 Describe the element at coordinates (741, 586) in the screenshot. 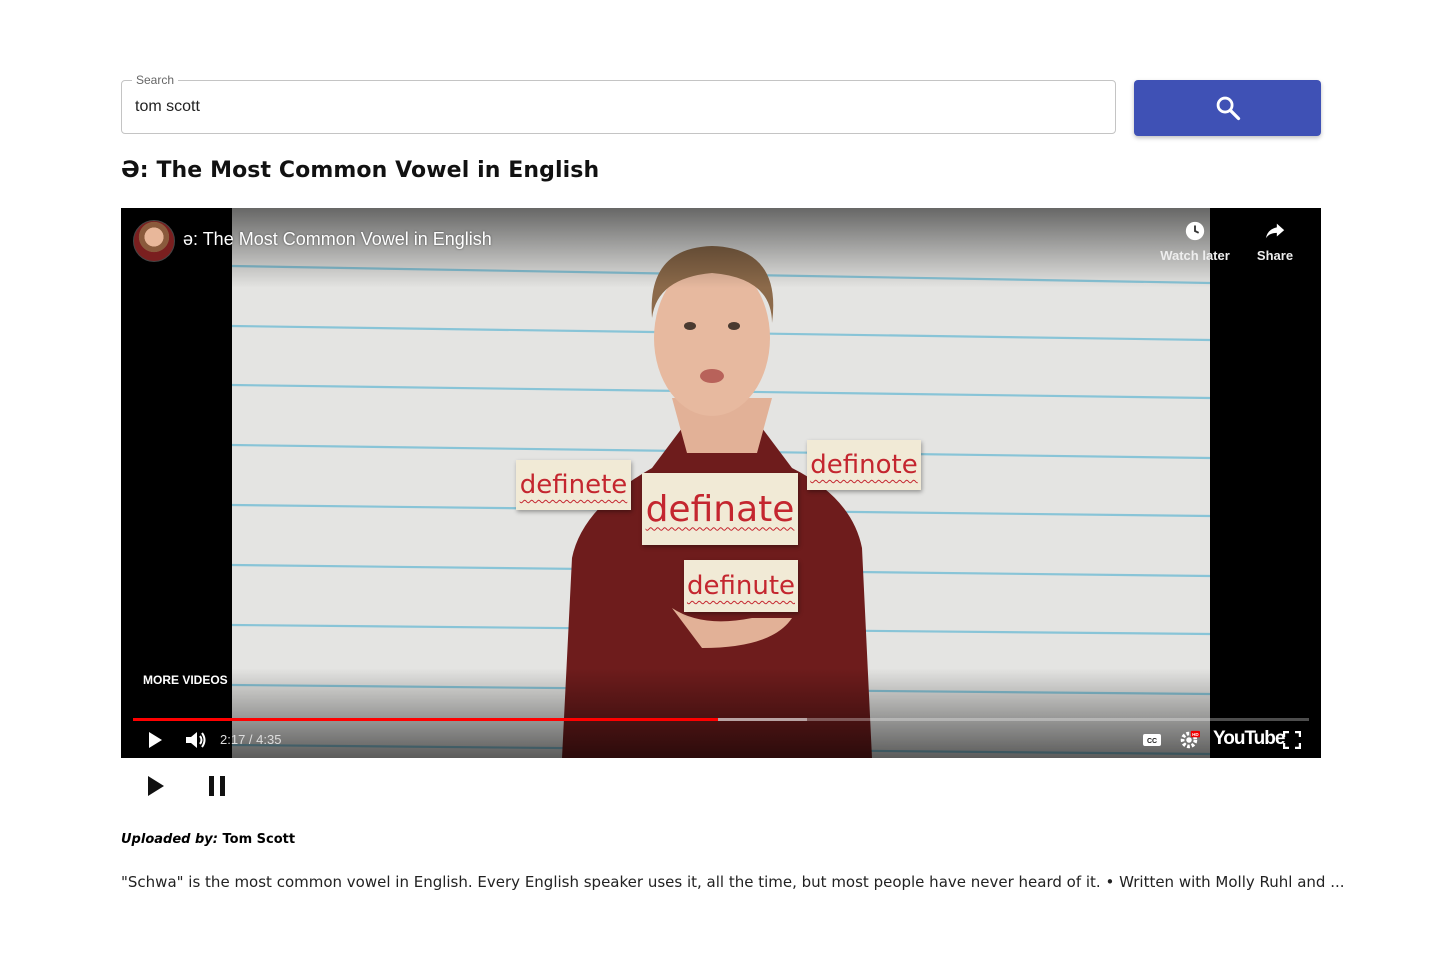

I see `word-card-definute: definute` at that location.